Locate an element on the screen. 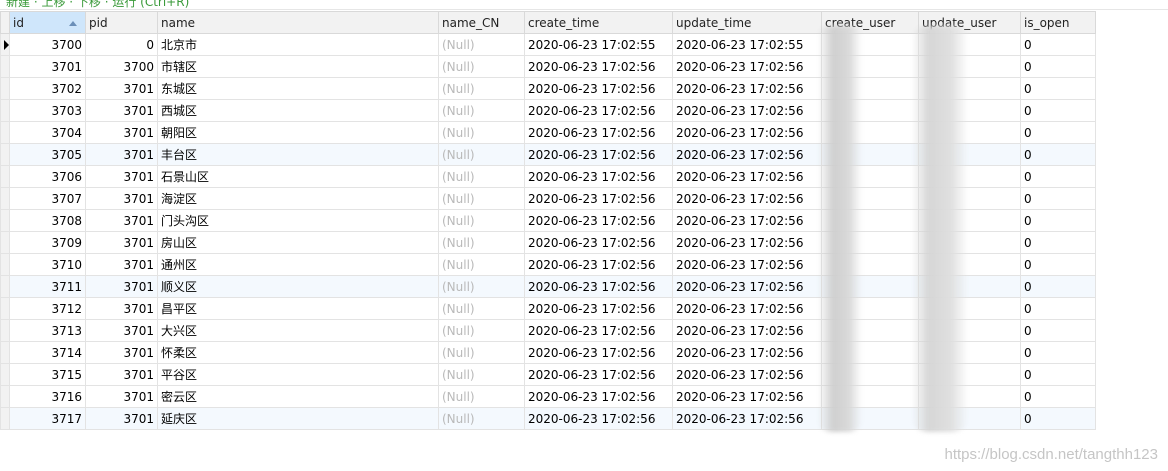 This screenshot has height=471, width=1168. cell-name: 平谷区 is located at coordinates (298, 374).